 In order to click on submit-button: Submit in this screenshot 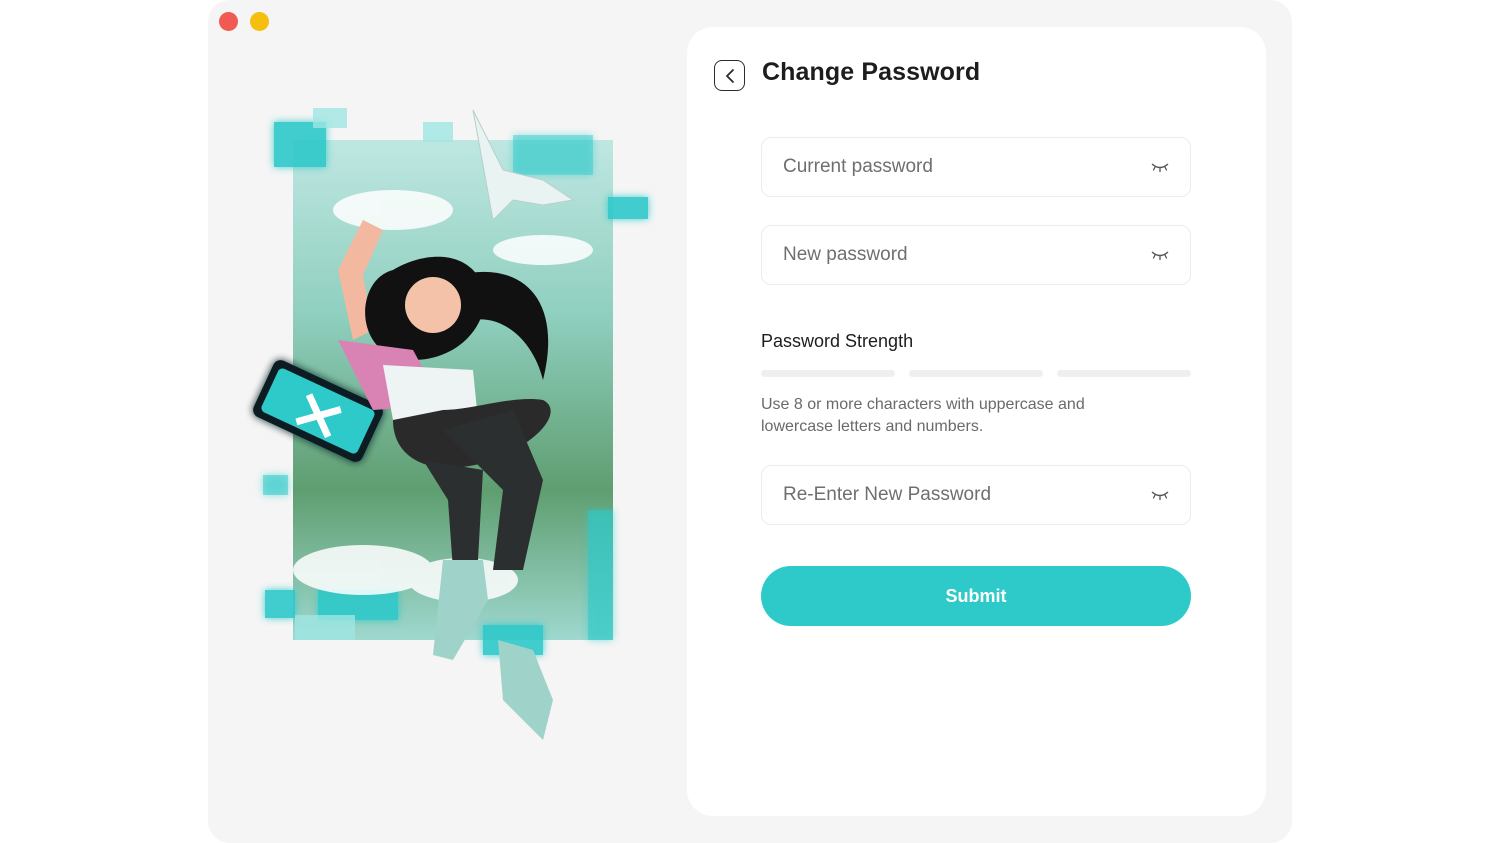, I will do `click(976, 596)`.